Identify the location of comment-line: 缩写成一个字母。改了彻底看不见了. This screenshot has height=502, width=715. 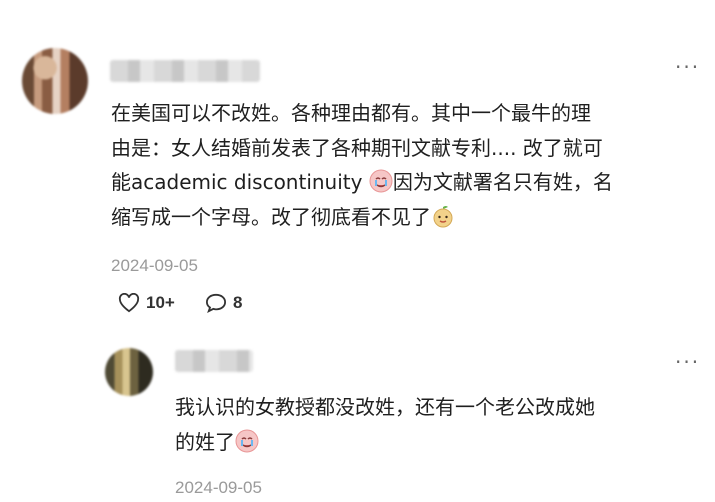
(411, 217).